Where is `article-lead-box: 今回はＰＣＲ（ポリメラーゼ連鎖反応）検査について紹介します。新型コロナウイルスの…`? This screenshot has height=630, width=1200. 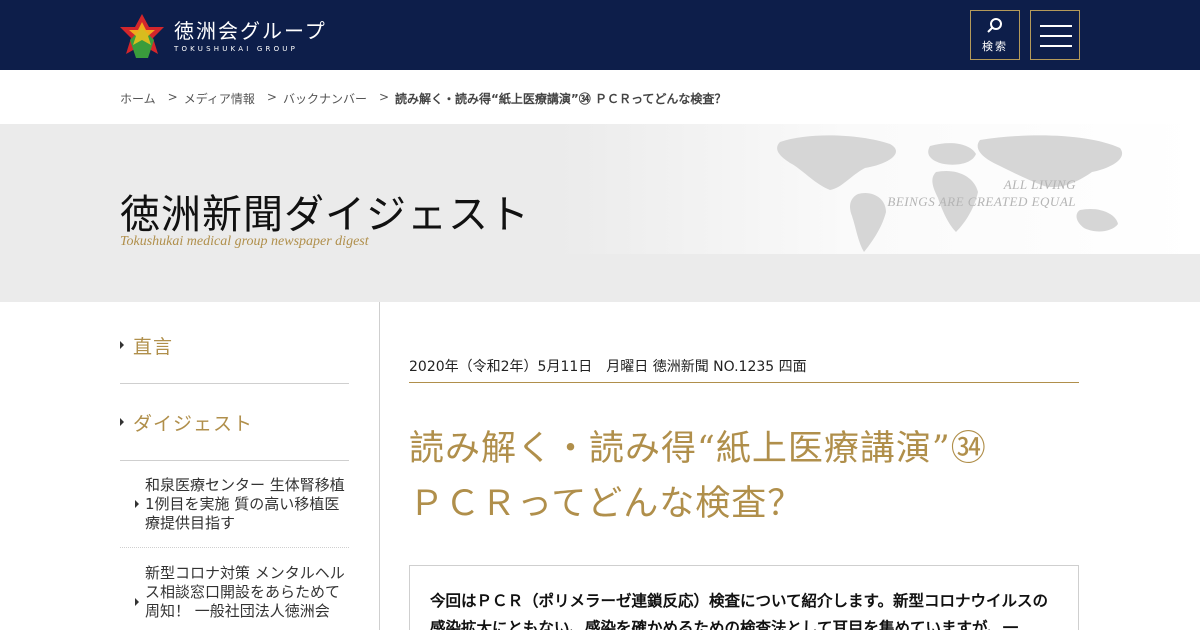 article-lead-box: 今回はＰＣＲ（ポリメラーゼ連鎖反応）検査について紹介します。新型コロナウイルスの… is located at coordinates (744, 597).